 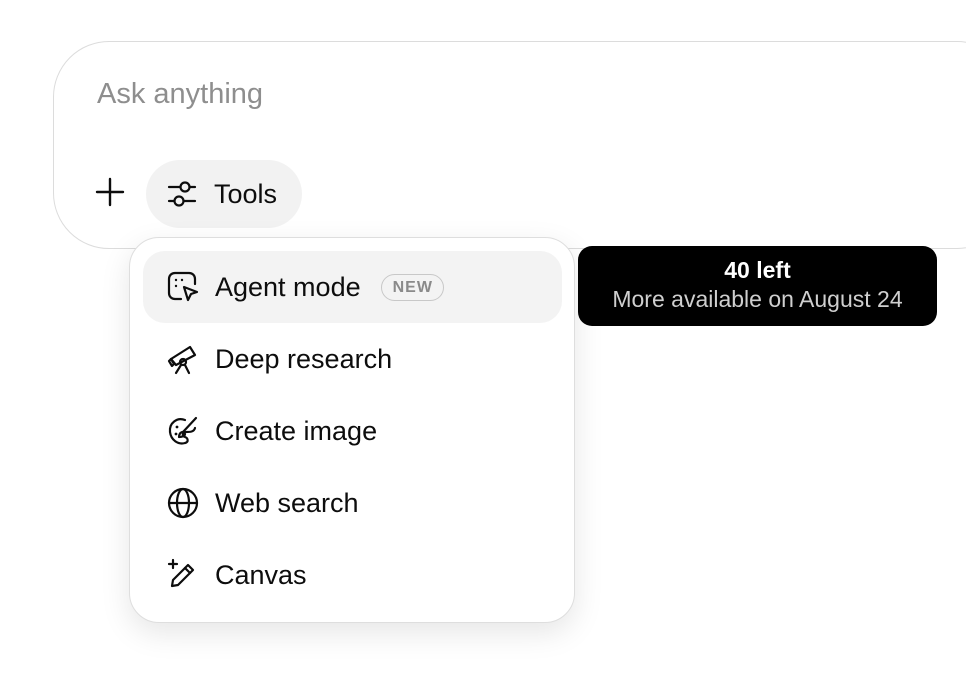 I want to click on add-attachment-button, so click(x=110, y=192).